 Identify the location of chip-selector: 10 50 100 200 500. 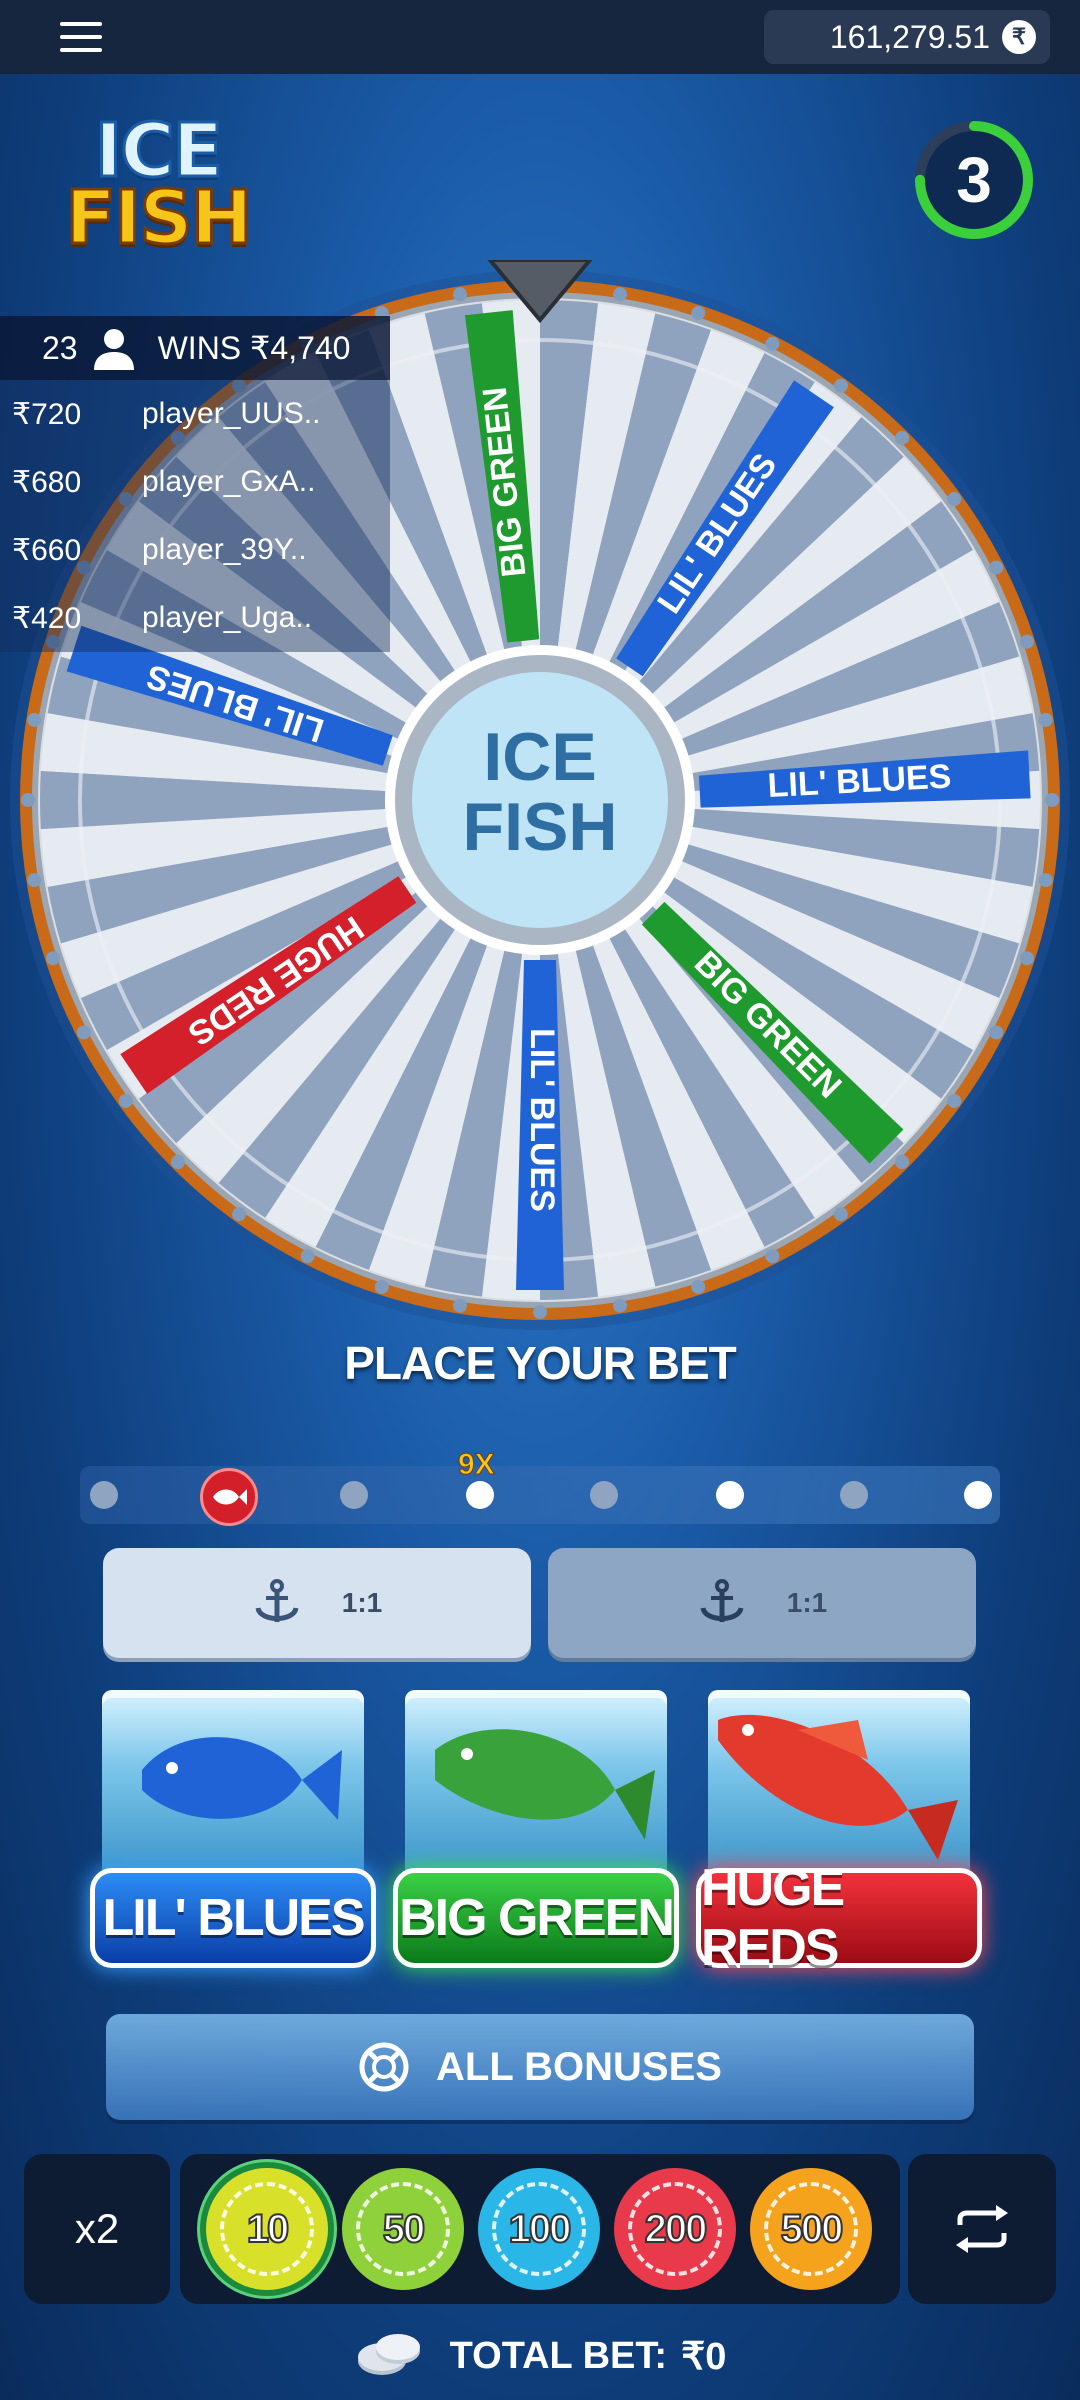
(540, 2229).